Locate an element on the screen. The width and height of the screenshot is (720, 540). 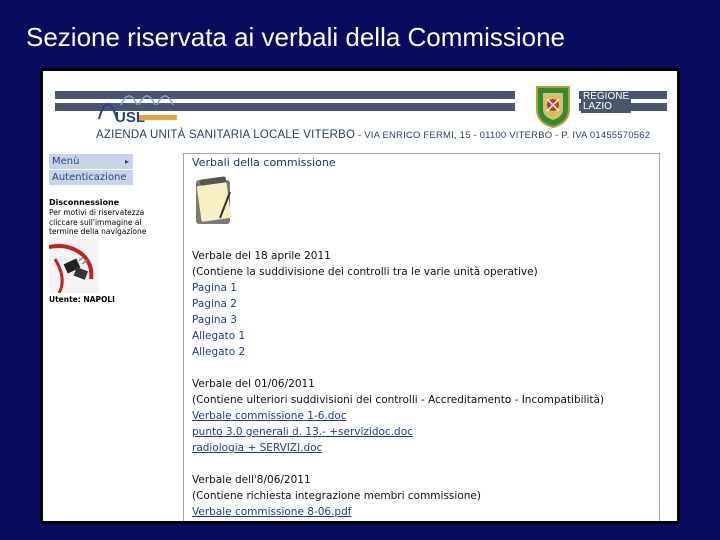
disconnect-plug-icon is located at coordinates (73, 266).